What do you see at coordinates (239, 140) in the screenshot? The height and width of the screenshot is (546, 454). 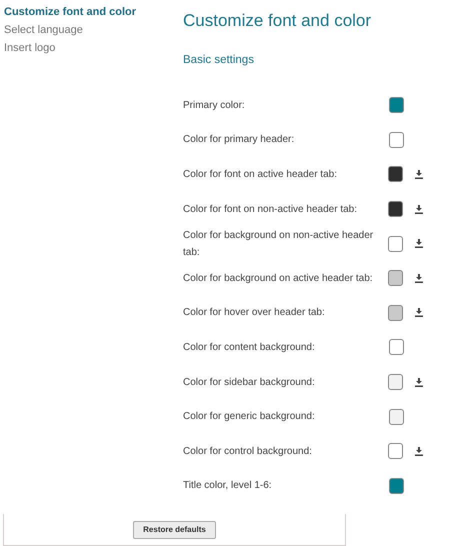 I see `setting-label: Color for primary header:` at bounding box center [239, 140].